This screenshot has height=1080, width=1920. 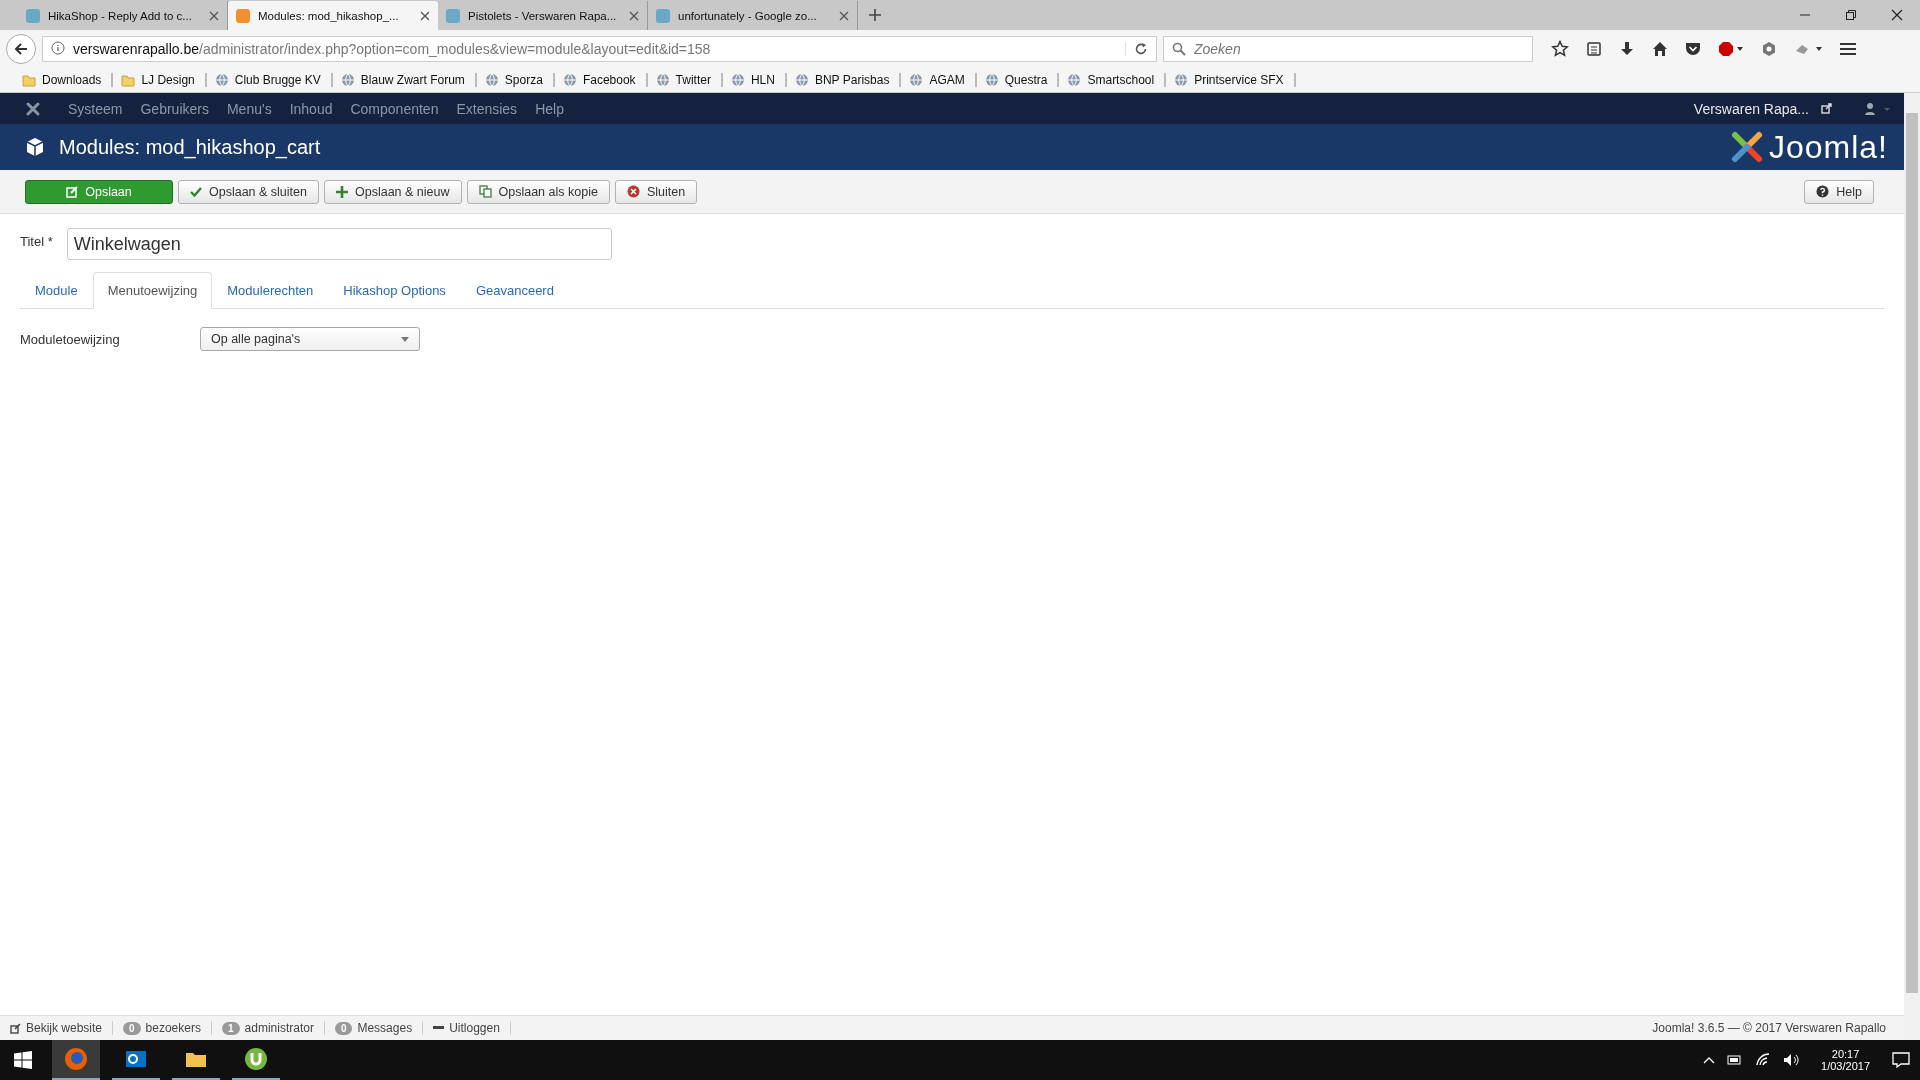 I want to click on status-link: bezoekers, so click(x=173, y=1028).